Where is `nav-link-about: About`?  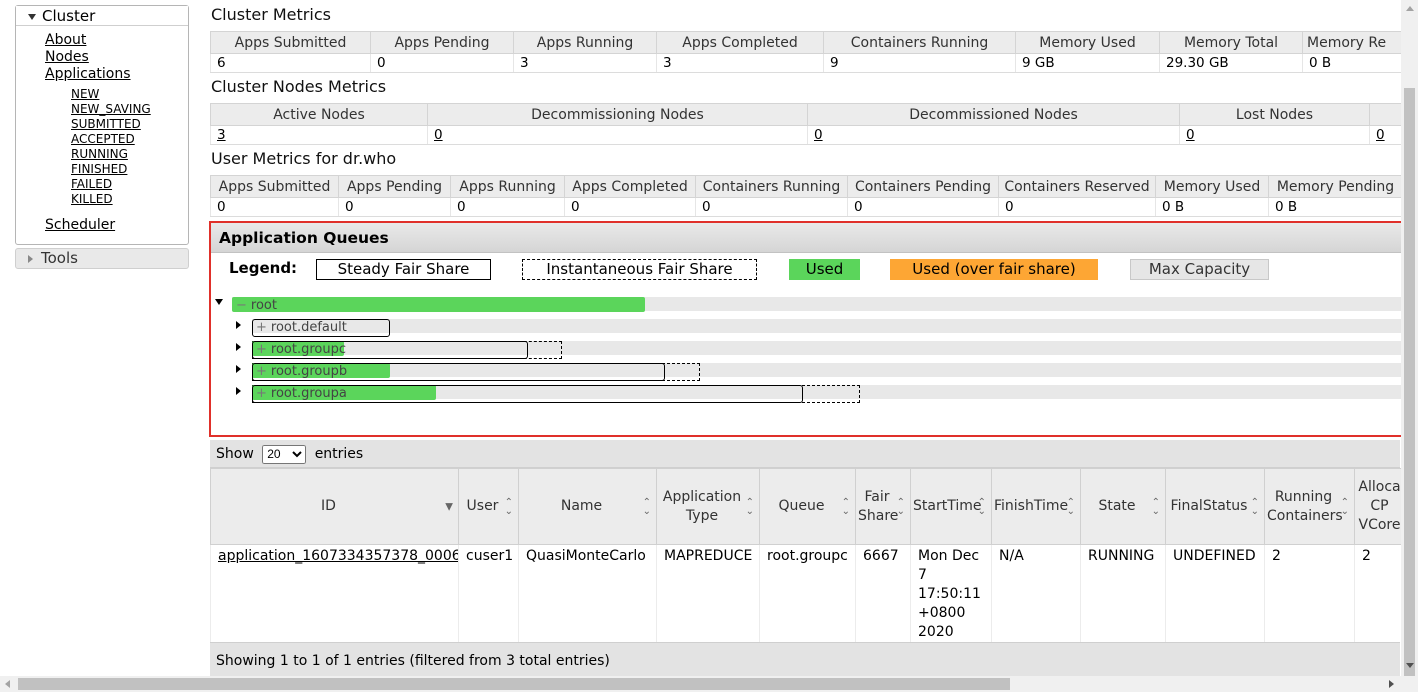
nav-link-about: About is located at coordinates (65, 40).